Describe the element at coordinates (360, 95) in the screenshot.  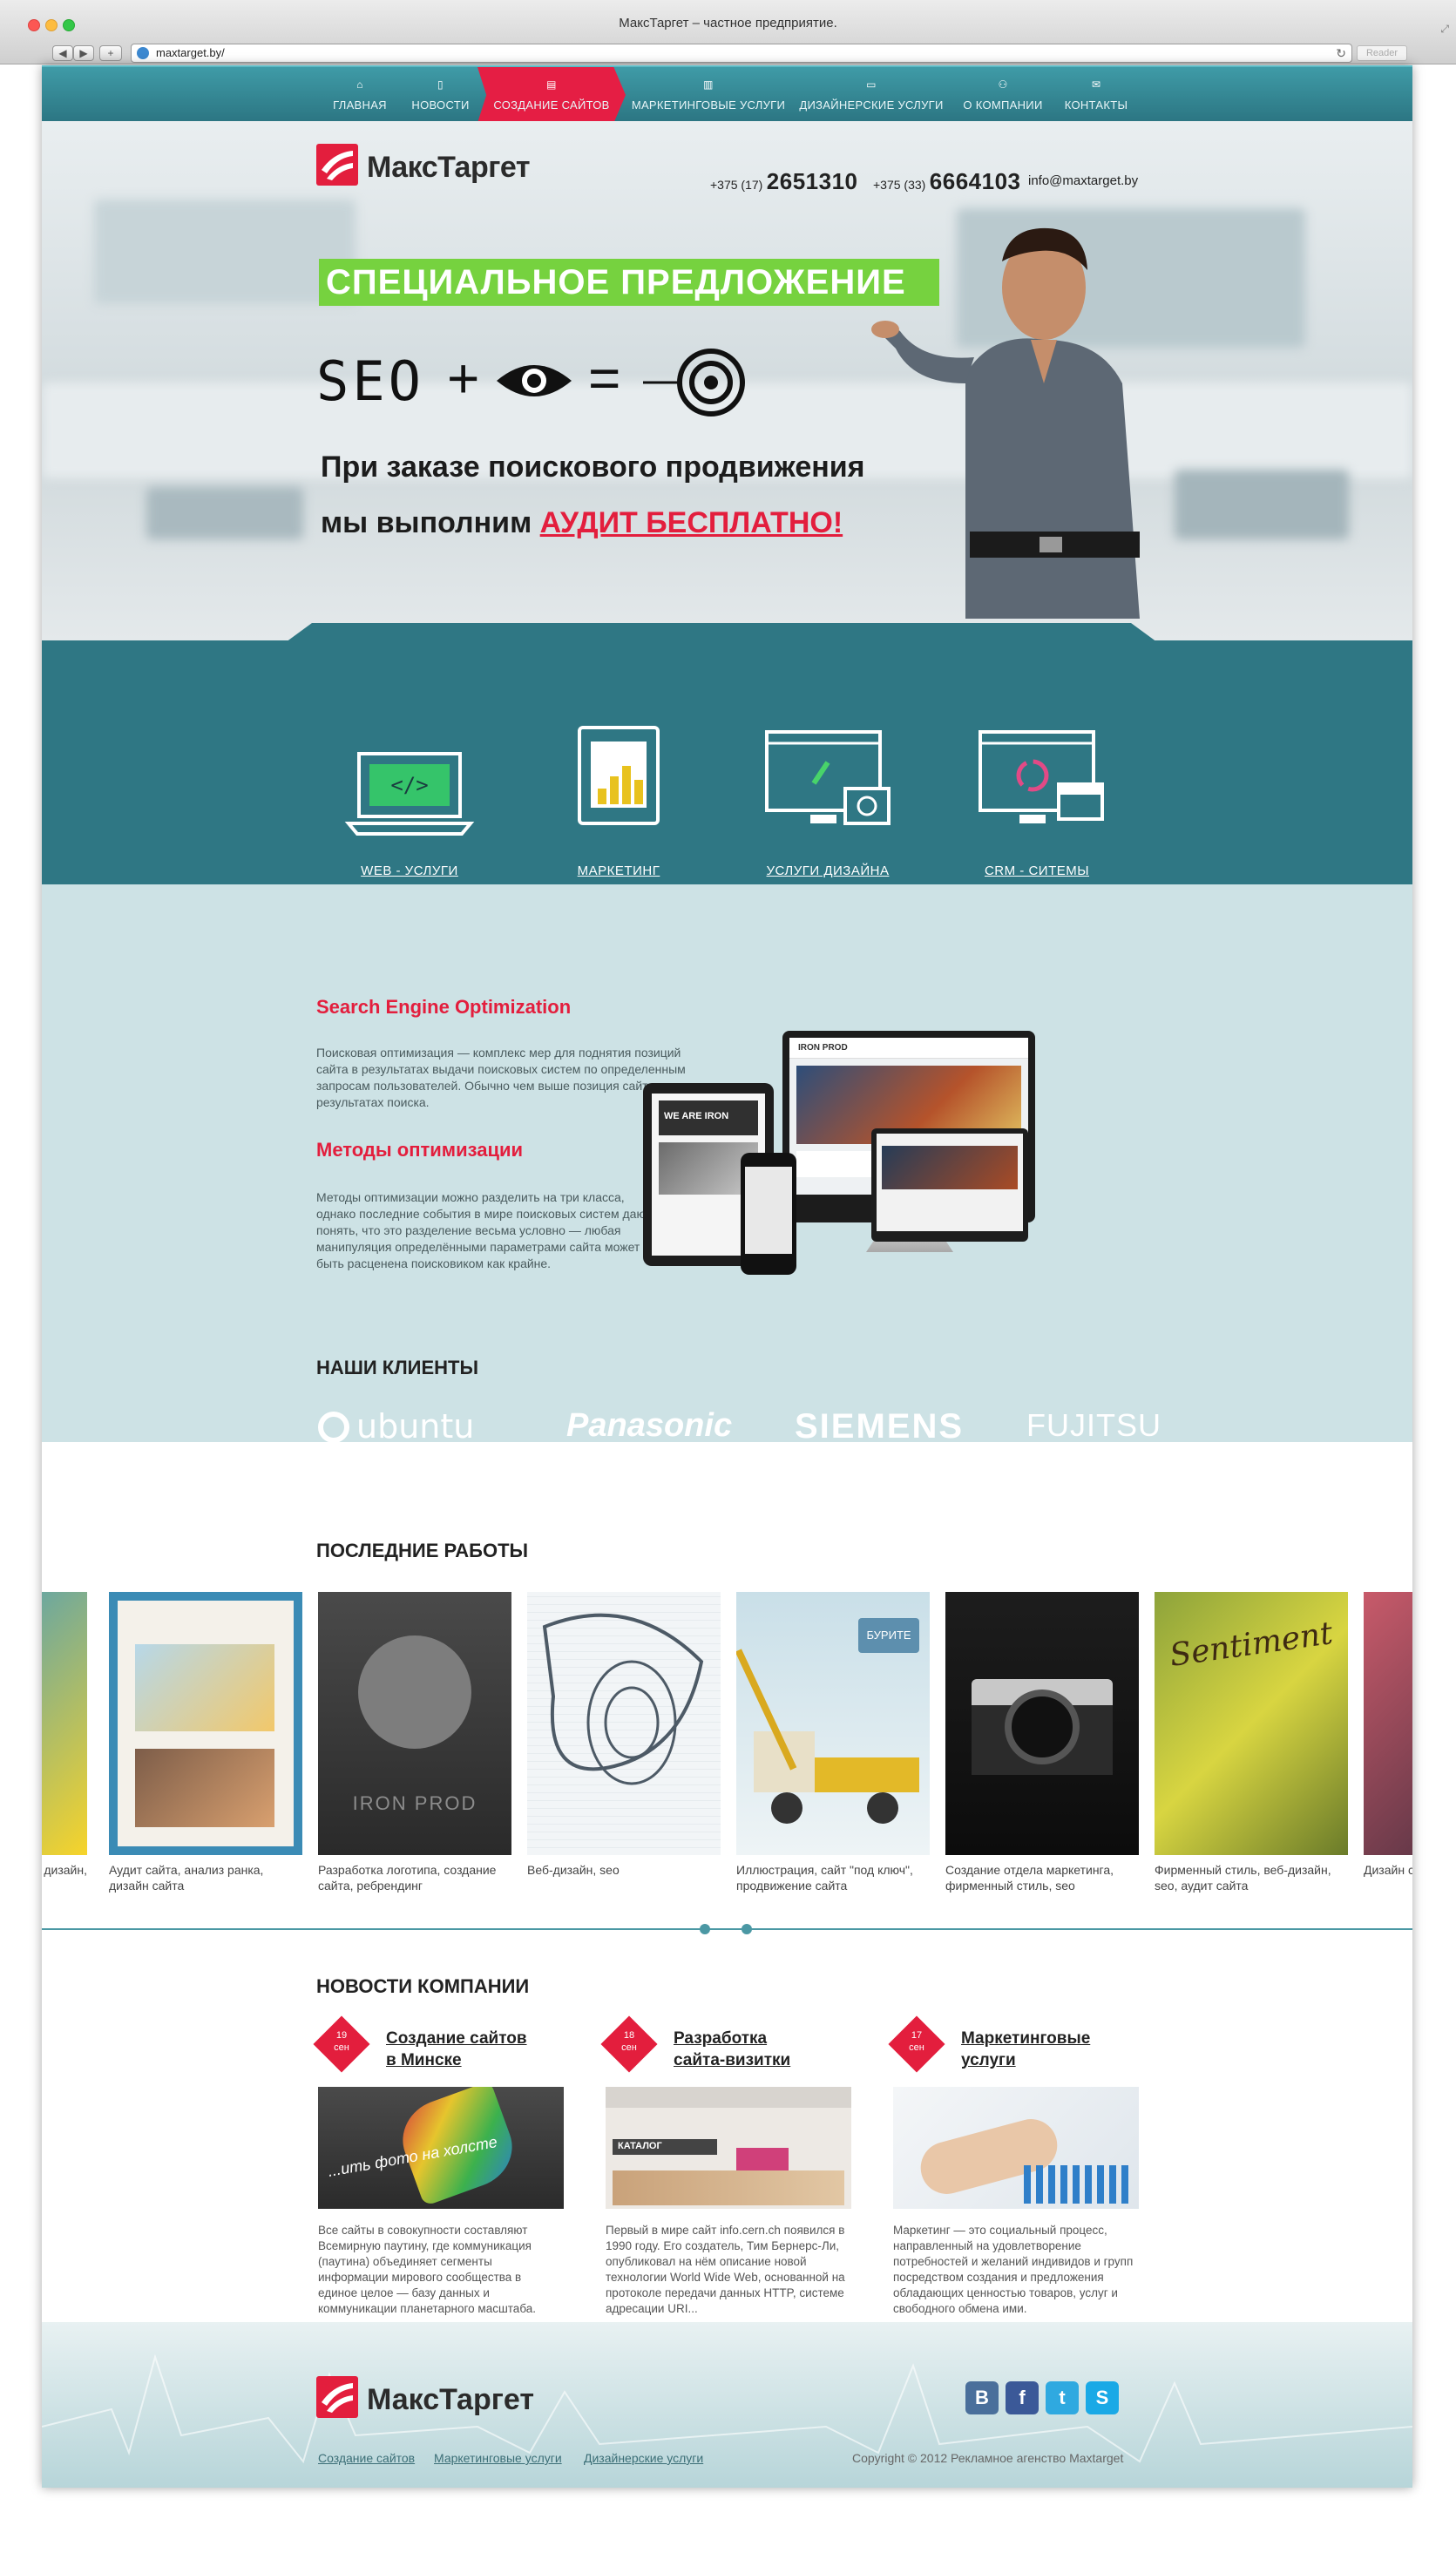
I see `nav-item-home: ⌂ ГЛАВНАЯ` at that location.